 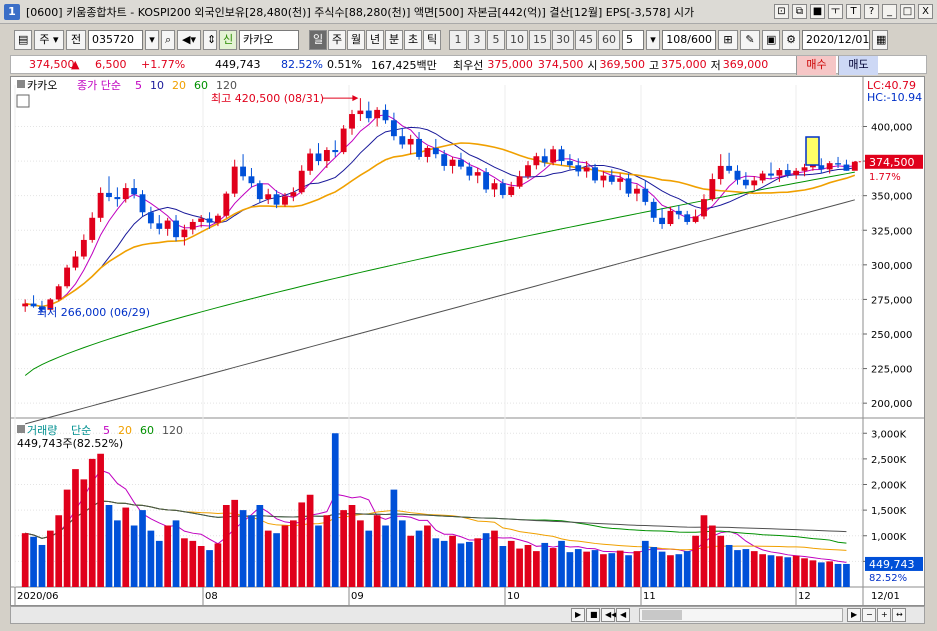 What do you see at coordinates (835, 11) in the screenshot?
I see `window-button-3: ㅜ` at bounding box center [835, 11].